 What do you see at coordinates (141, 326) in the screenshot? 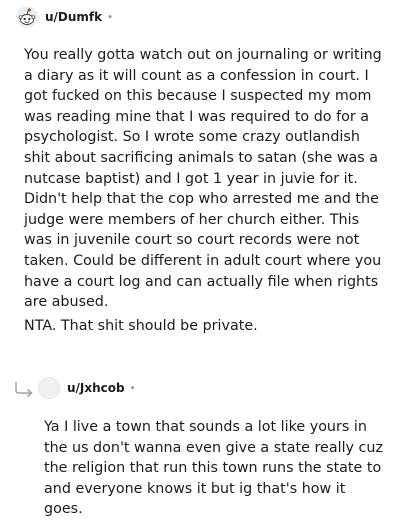
I see `comment-paragraph: NTA. That shit should be private.` at bounding box center [141, 326].